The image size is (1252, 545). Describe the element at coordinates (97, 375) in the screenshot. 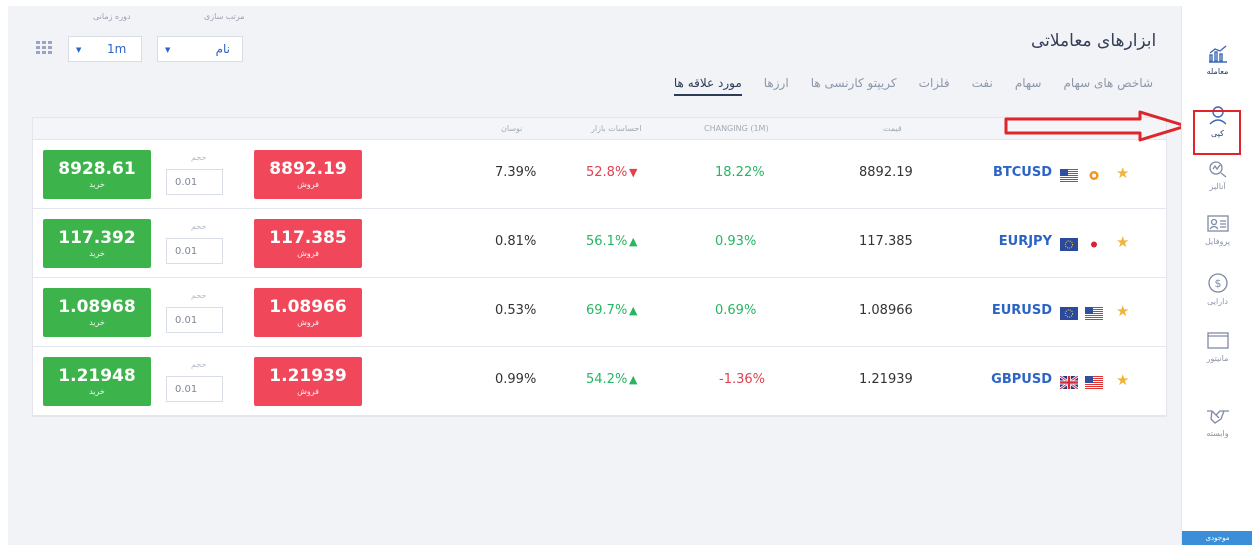

I see `buy-price: 1.21948` at that location.